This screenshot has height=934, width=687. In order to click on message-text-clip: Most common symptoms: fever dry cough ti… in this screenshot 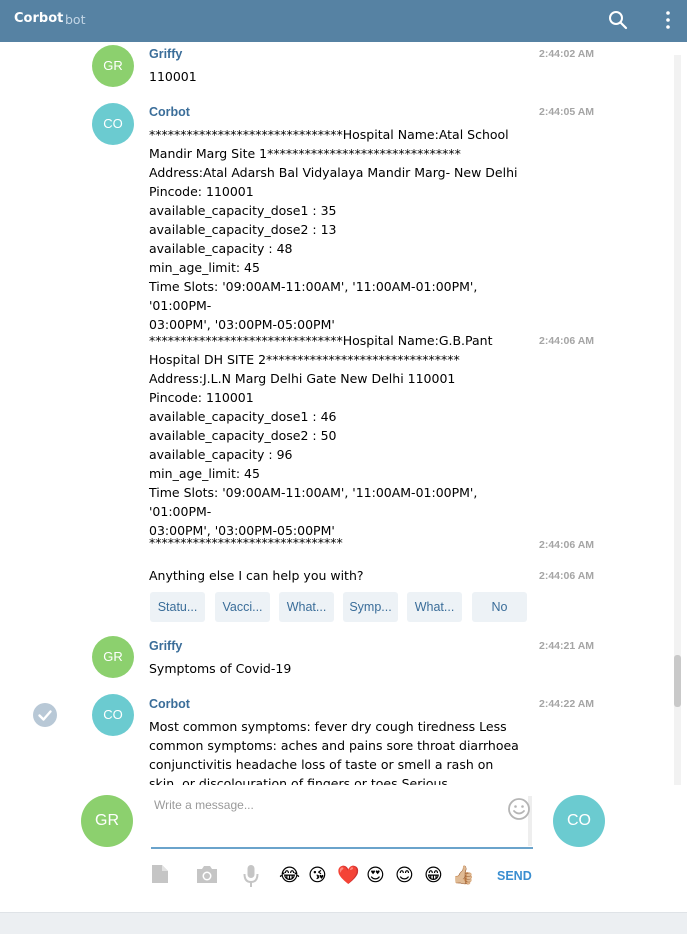, I will do `click(339, 751)`.